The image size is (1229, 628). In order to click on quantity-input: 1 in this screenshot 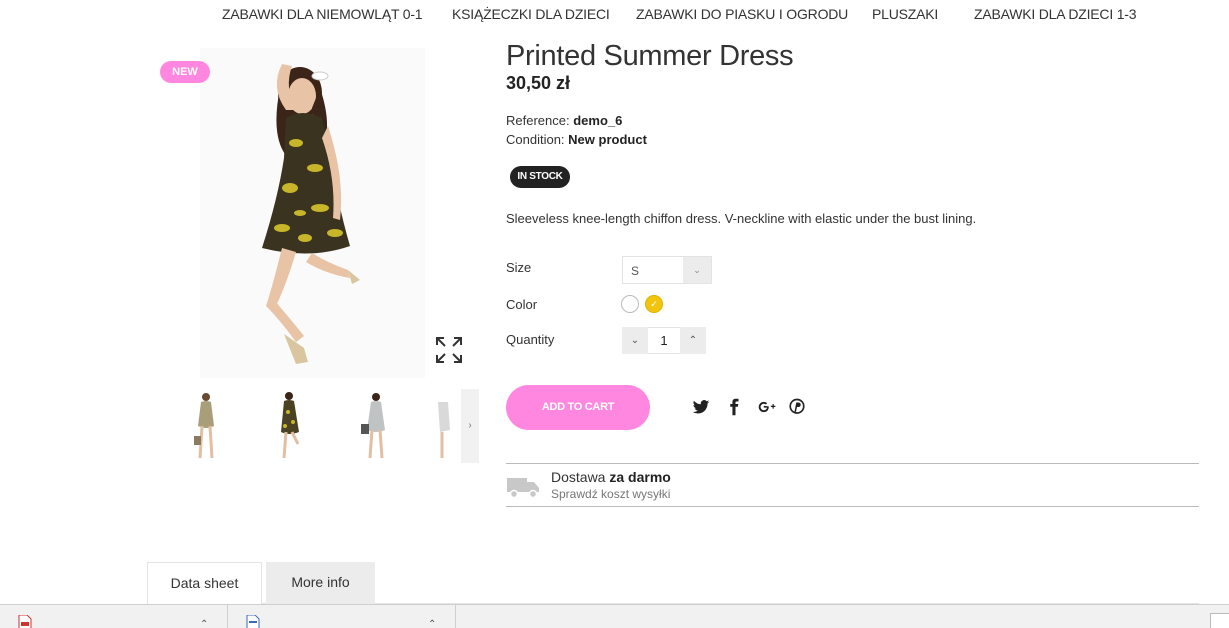, I will do `click(664, 340)`.